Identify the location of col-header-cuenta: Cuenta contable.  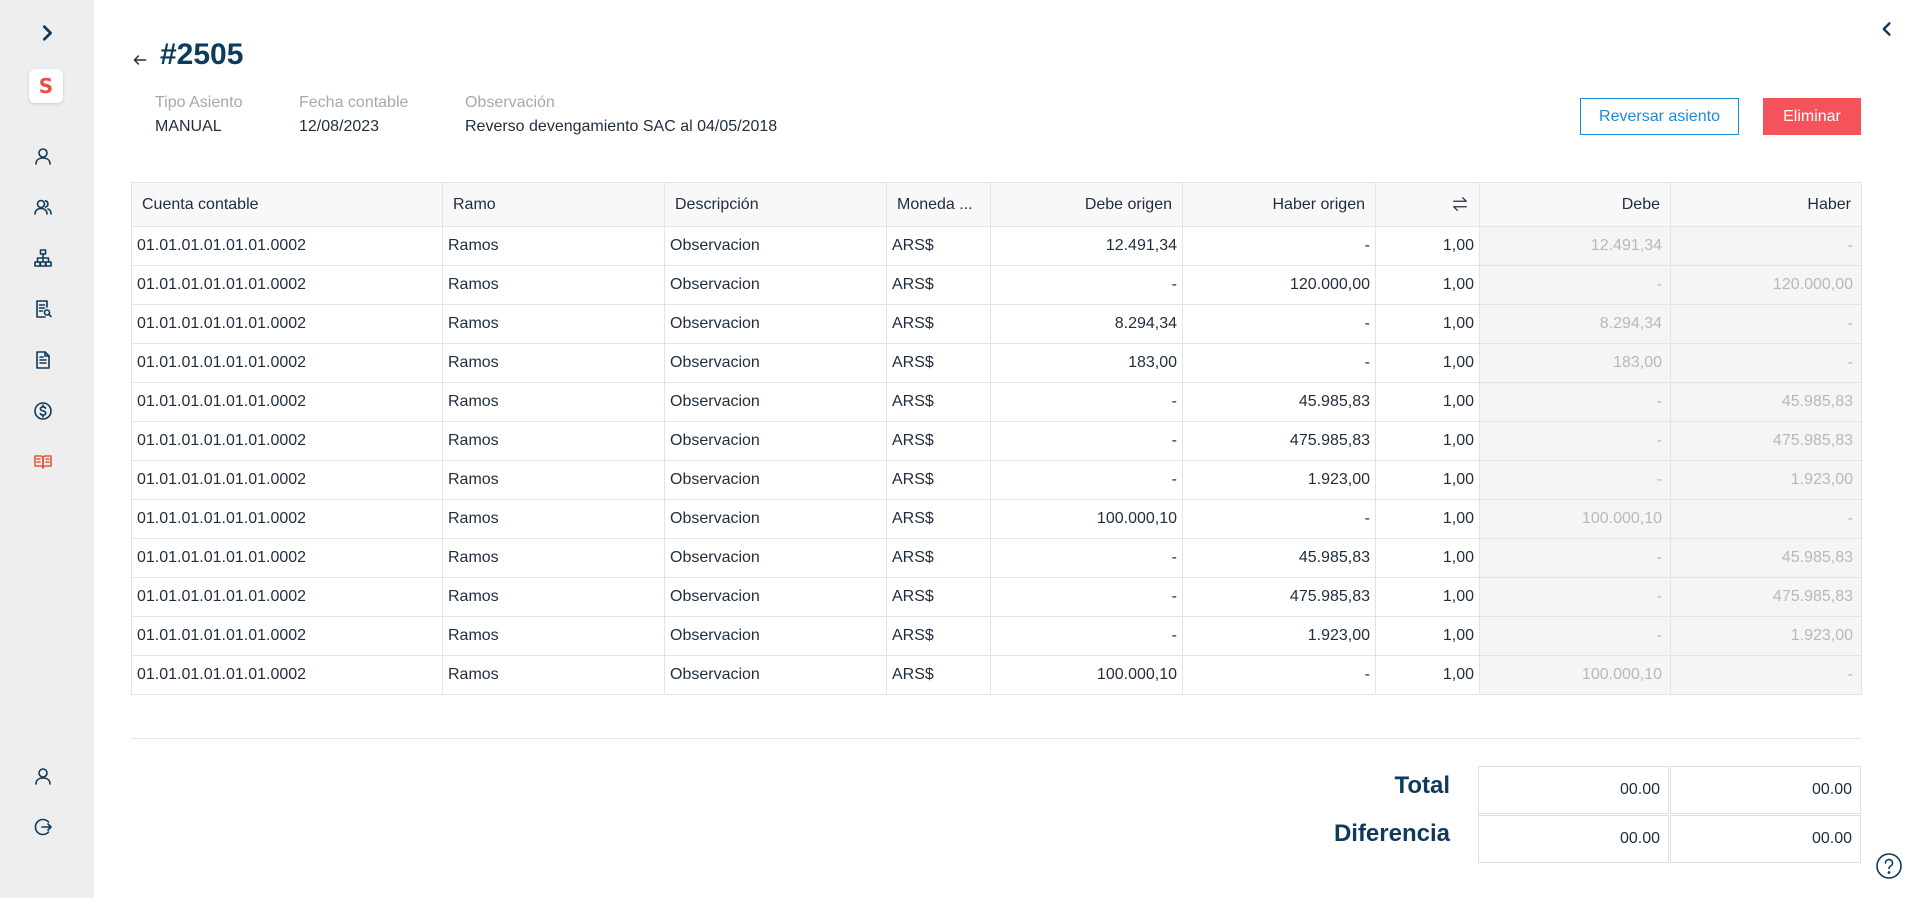
(287, 204).